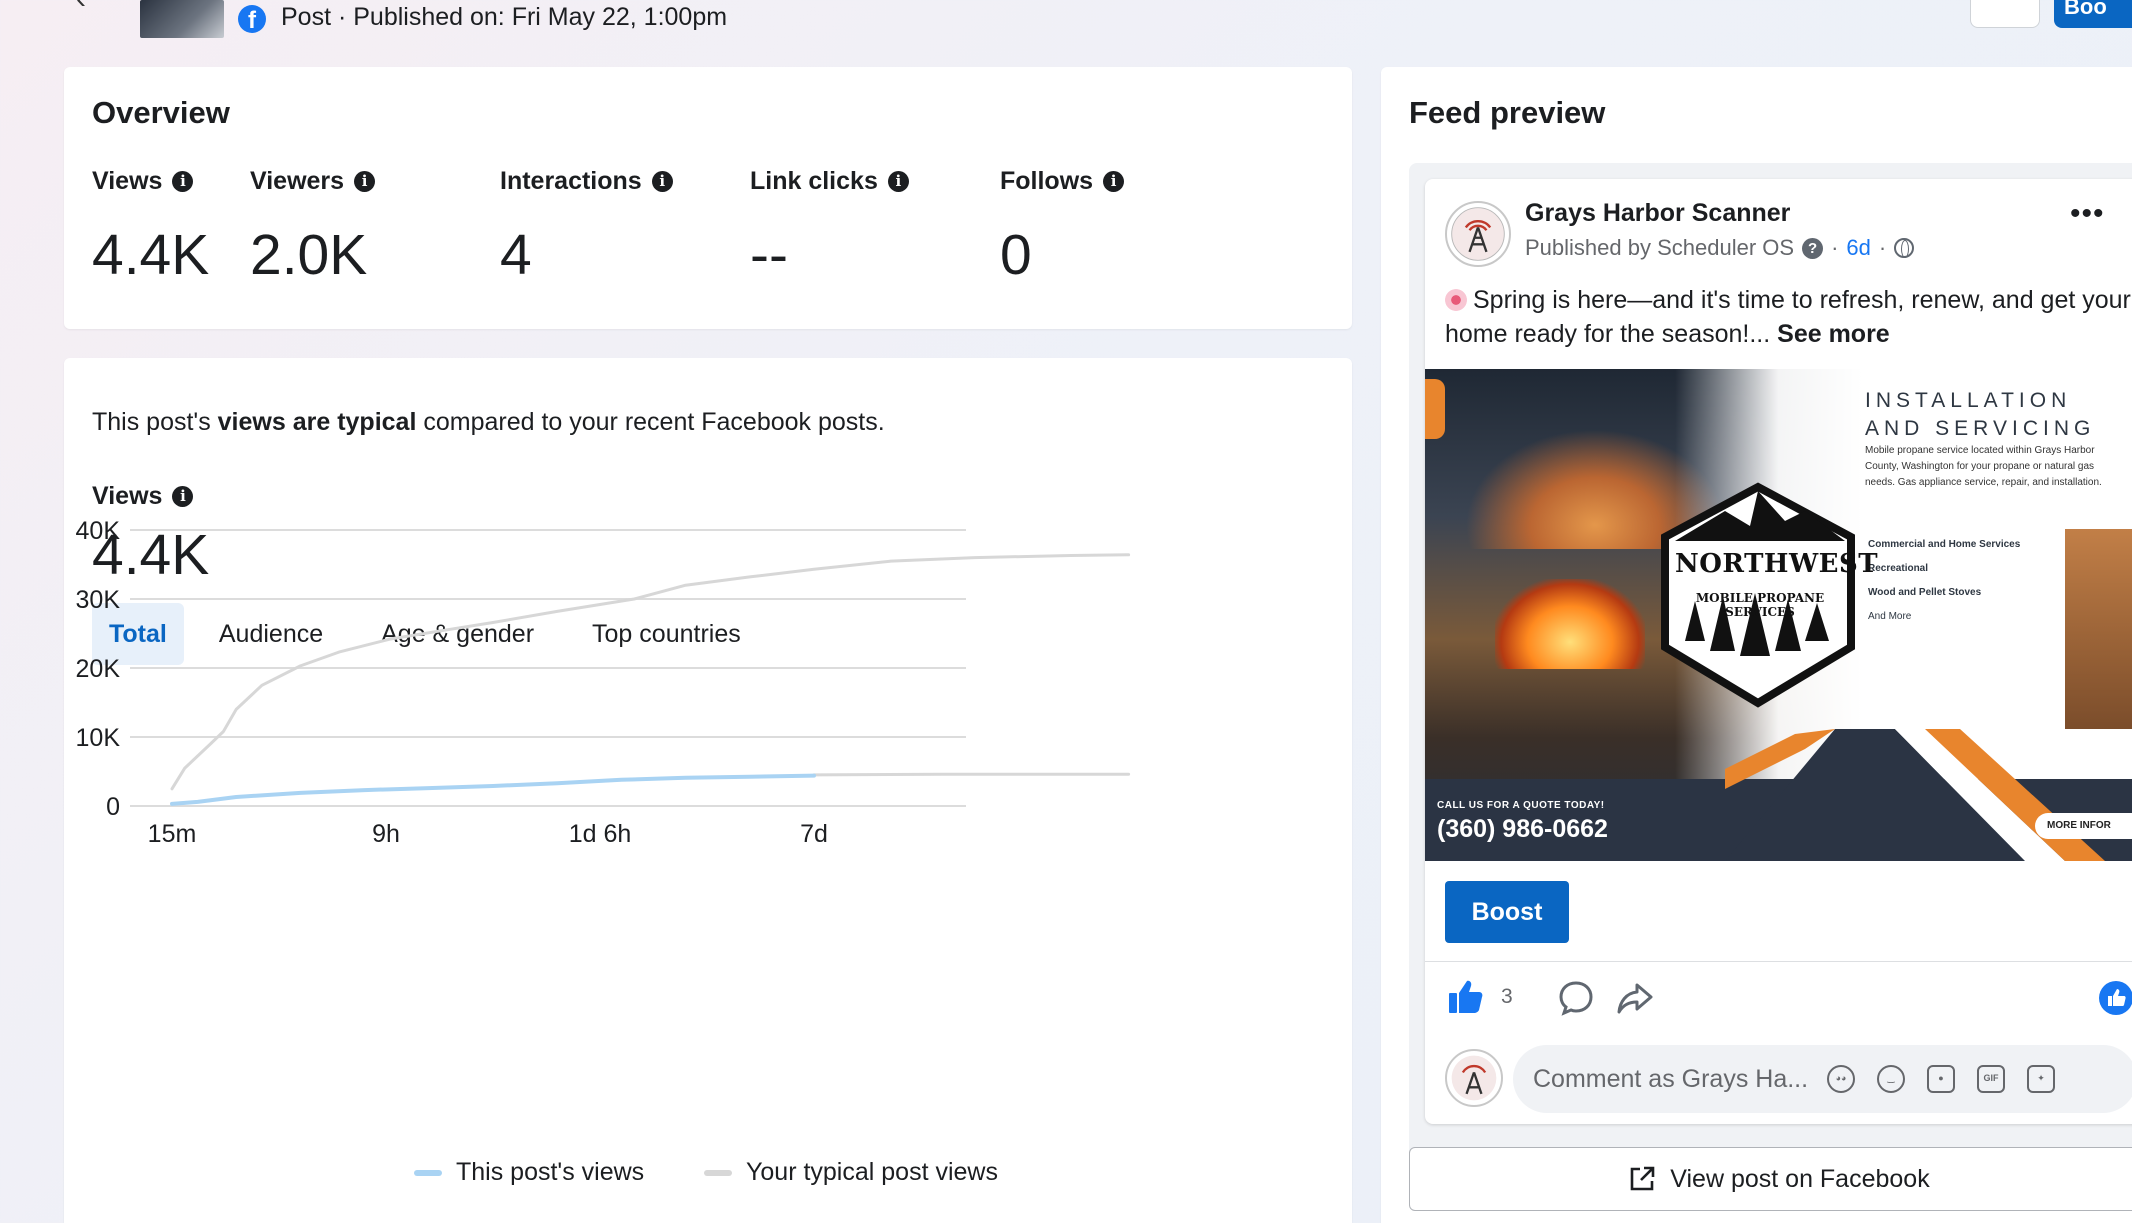 This screenshot has width=2132, height=1223. Describe the element at coordinates (1635, 998) in the screenshot. I see `share-icon` at that location.